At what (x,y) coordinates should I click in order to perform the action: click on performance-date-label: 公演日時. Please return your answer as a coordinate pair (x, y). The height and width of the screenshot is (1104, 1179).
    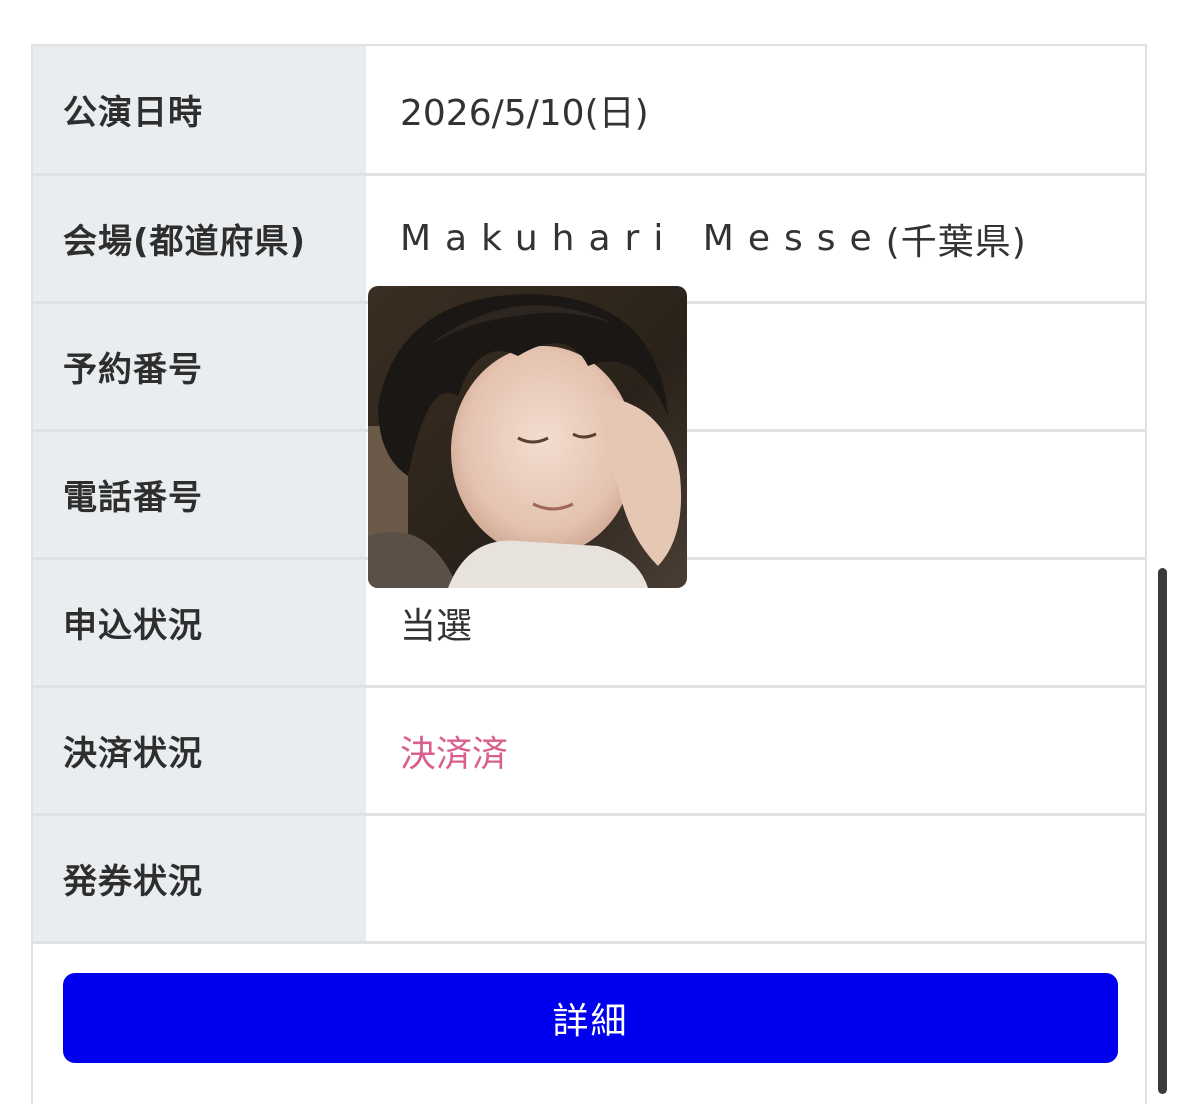
    Looking at the image, I should click on (199, 109).